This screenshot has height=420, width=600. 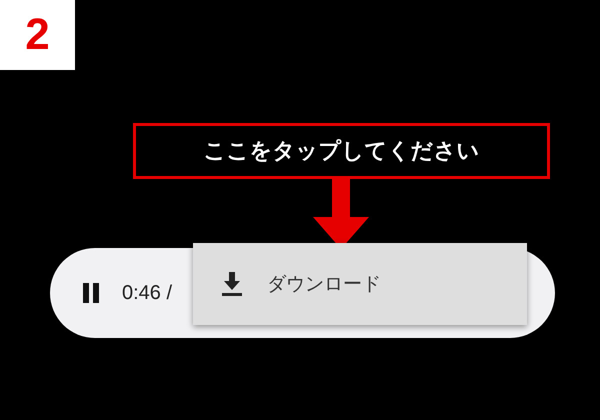 What do you see at coordinates (287, 284) in the screenshot?
I see `download-menu-item: ダウンロード` at bounding box center [287, 284].